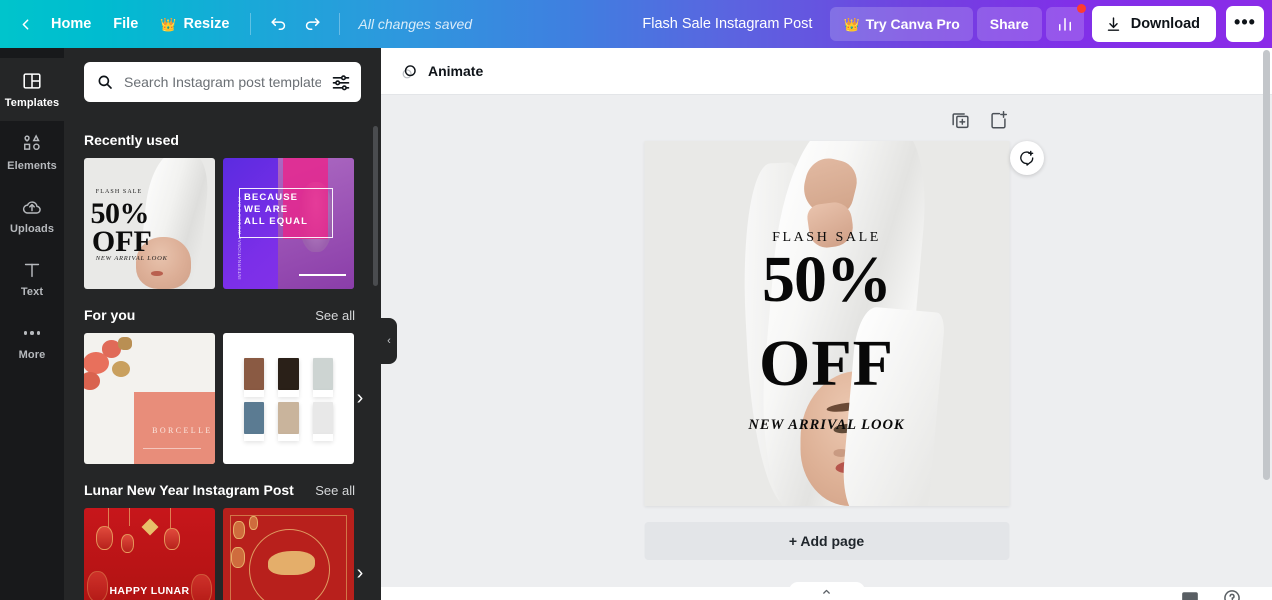 This screenshot has width=1272, height=600. I want to click on chevron-up-icon, so click(826, 591).